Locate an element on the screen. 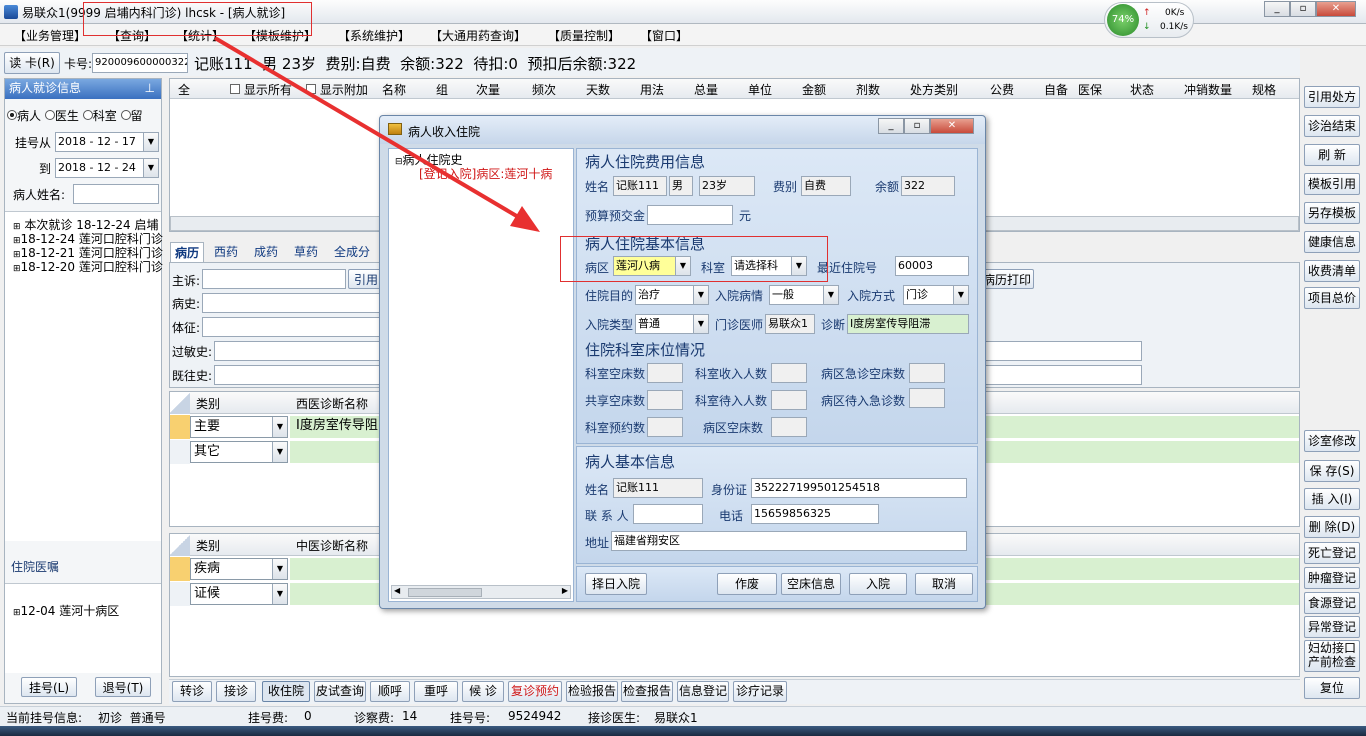 This screenshot has height=736, width=1366. menu-window: 【窗口】 is located at coordinates (664, 35).